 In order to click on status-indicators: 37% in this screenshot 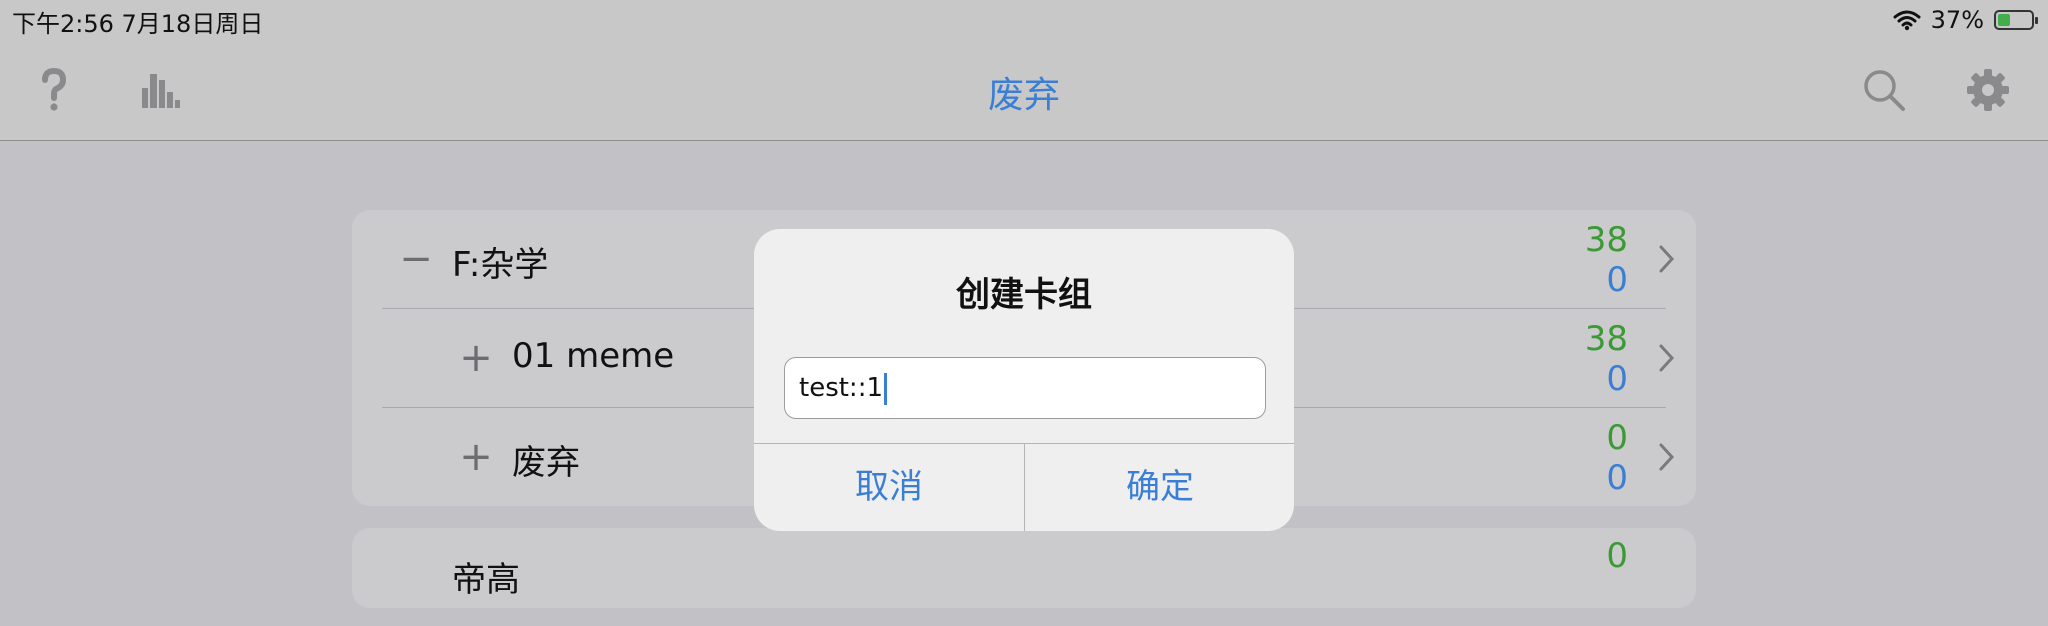, I will do `click(1965, 20)`.